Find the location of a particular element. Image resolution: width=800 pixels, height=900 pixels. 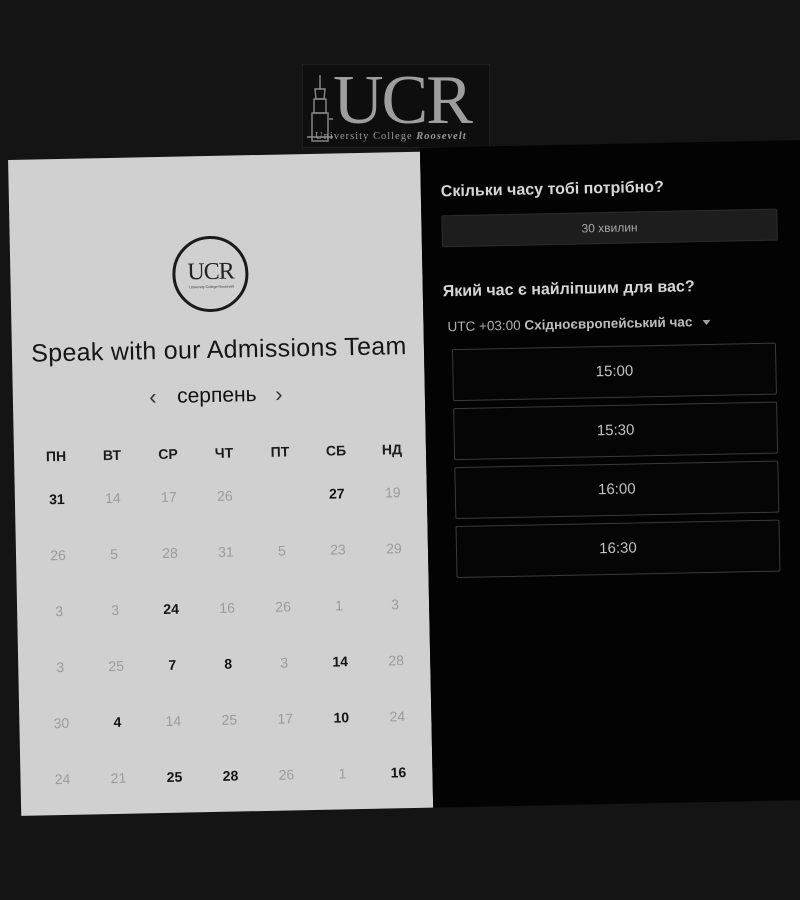

calendar-week-row: 3 25 7 8 3 14 28 is located at coordinates (228, 666).